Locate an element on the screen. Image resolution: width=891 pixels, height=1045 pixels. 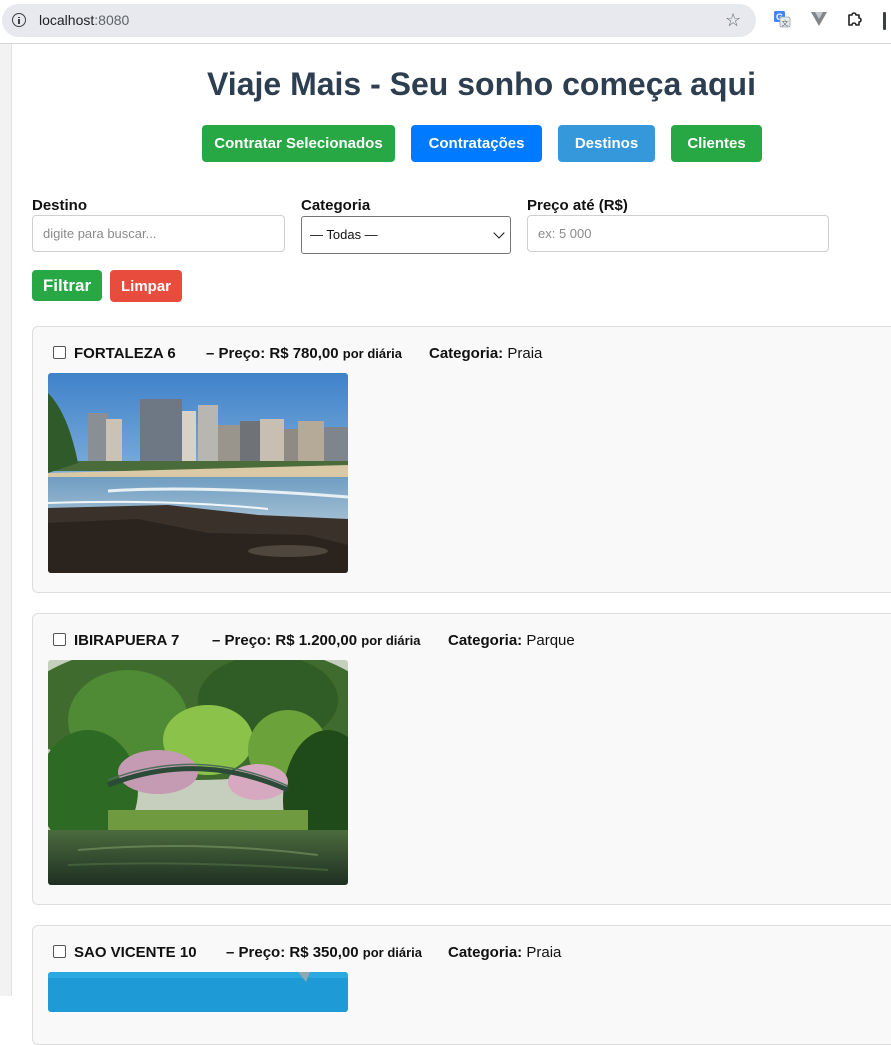
price-value: – Preço: R$ 780,00 is located at coordinates (272, 353).